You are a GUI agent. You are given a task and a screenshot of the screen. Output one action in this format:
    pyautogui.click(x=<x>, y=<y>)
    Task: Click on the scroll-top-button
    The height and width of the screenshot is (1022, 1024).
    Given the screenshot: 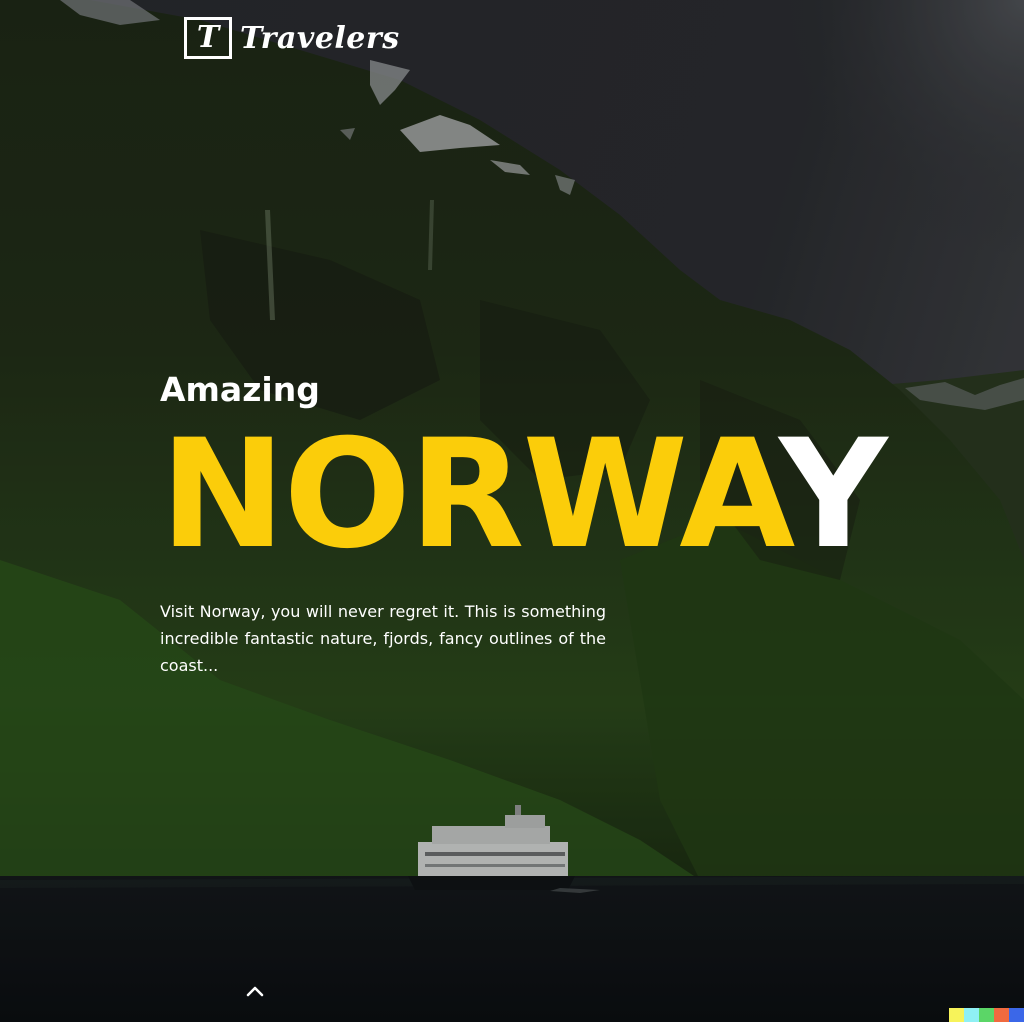 What is the action you would take?
    pyautogui.click(x=255, y=991)
    